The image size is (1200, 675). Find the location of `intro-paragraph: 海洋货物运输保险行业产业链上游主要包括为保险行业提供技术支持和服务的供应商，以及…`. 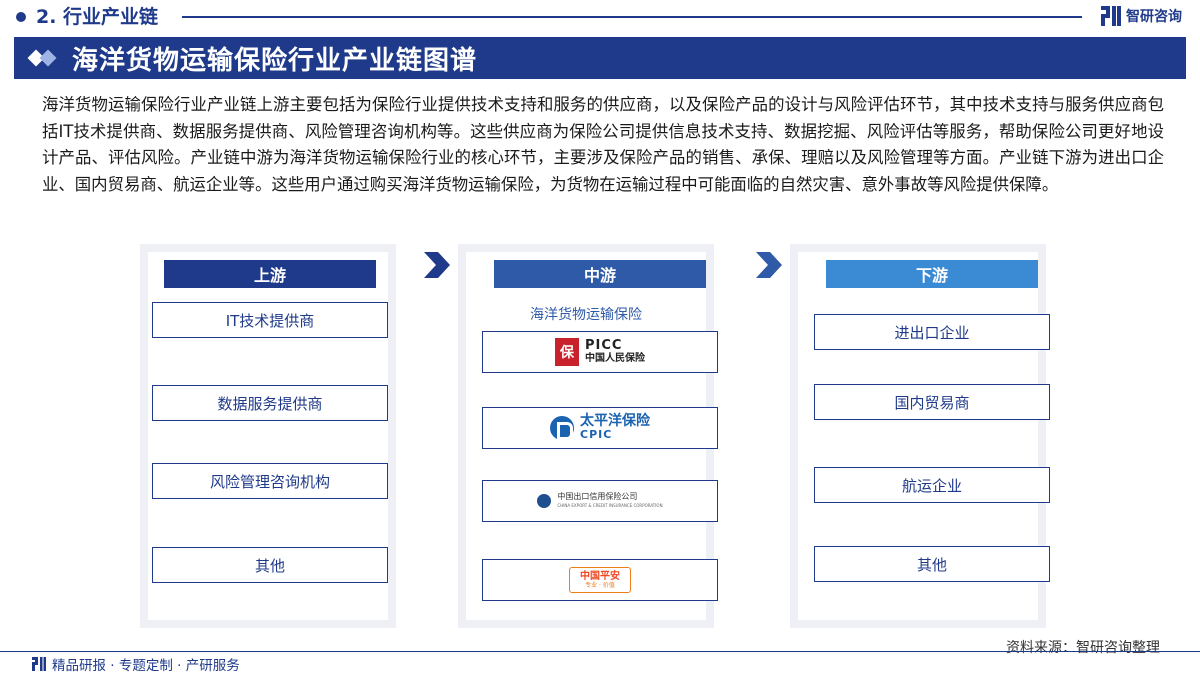

intro-paragraph: 海洋货物运输保险行业产业链上游主要包括为保险行业提供技术支持和服务的供应商，以及… is located at coordinates (603, 144).